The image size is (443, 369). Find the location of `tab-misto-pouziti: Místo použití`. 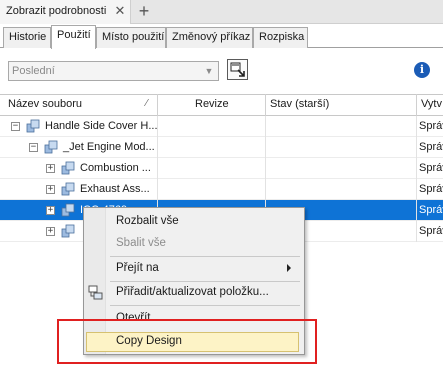

tab-misto-pouziti: Místo použití is located at coordinates (131, 37).